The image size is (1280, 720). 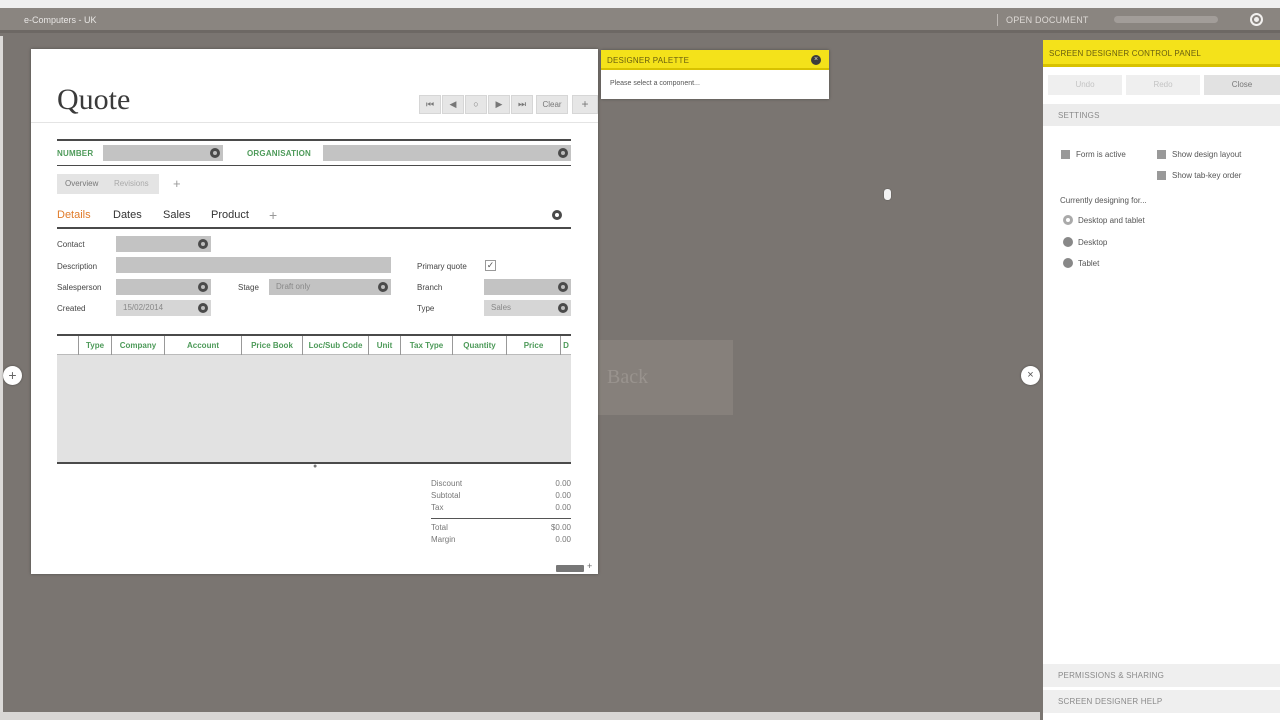 What do you see at coordinates (563, 495) in the screenshot?
I see `subtotal-value: 0.00` at bounding box center [563, 495].